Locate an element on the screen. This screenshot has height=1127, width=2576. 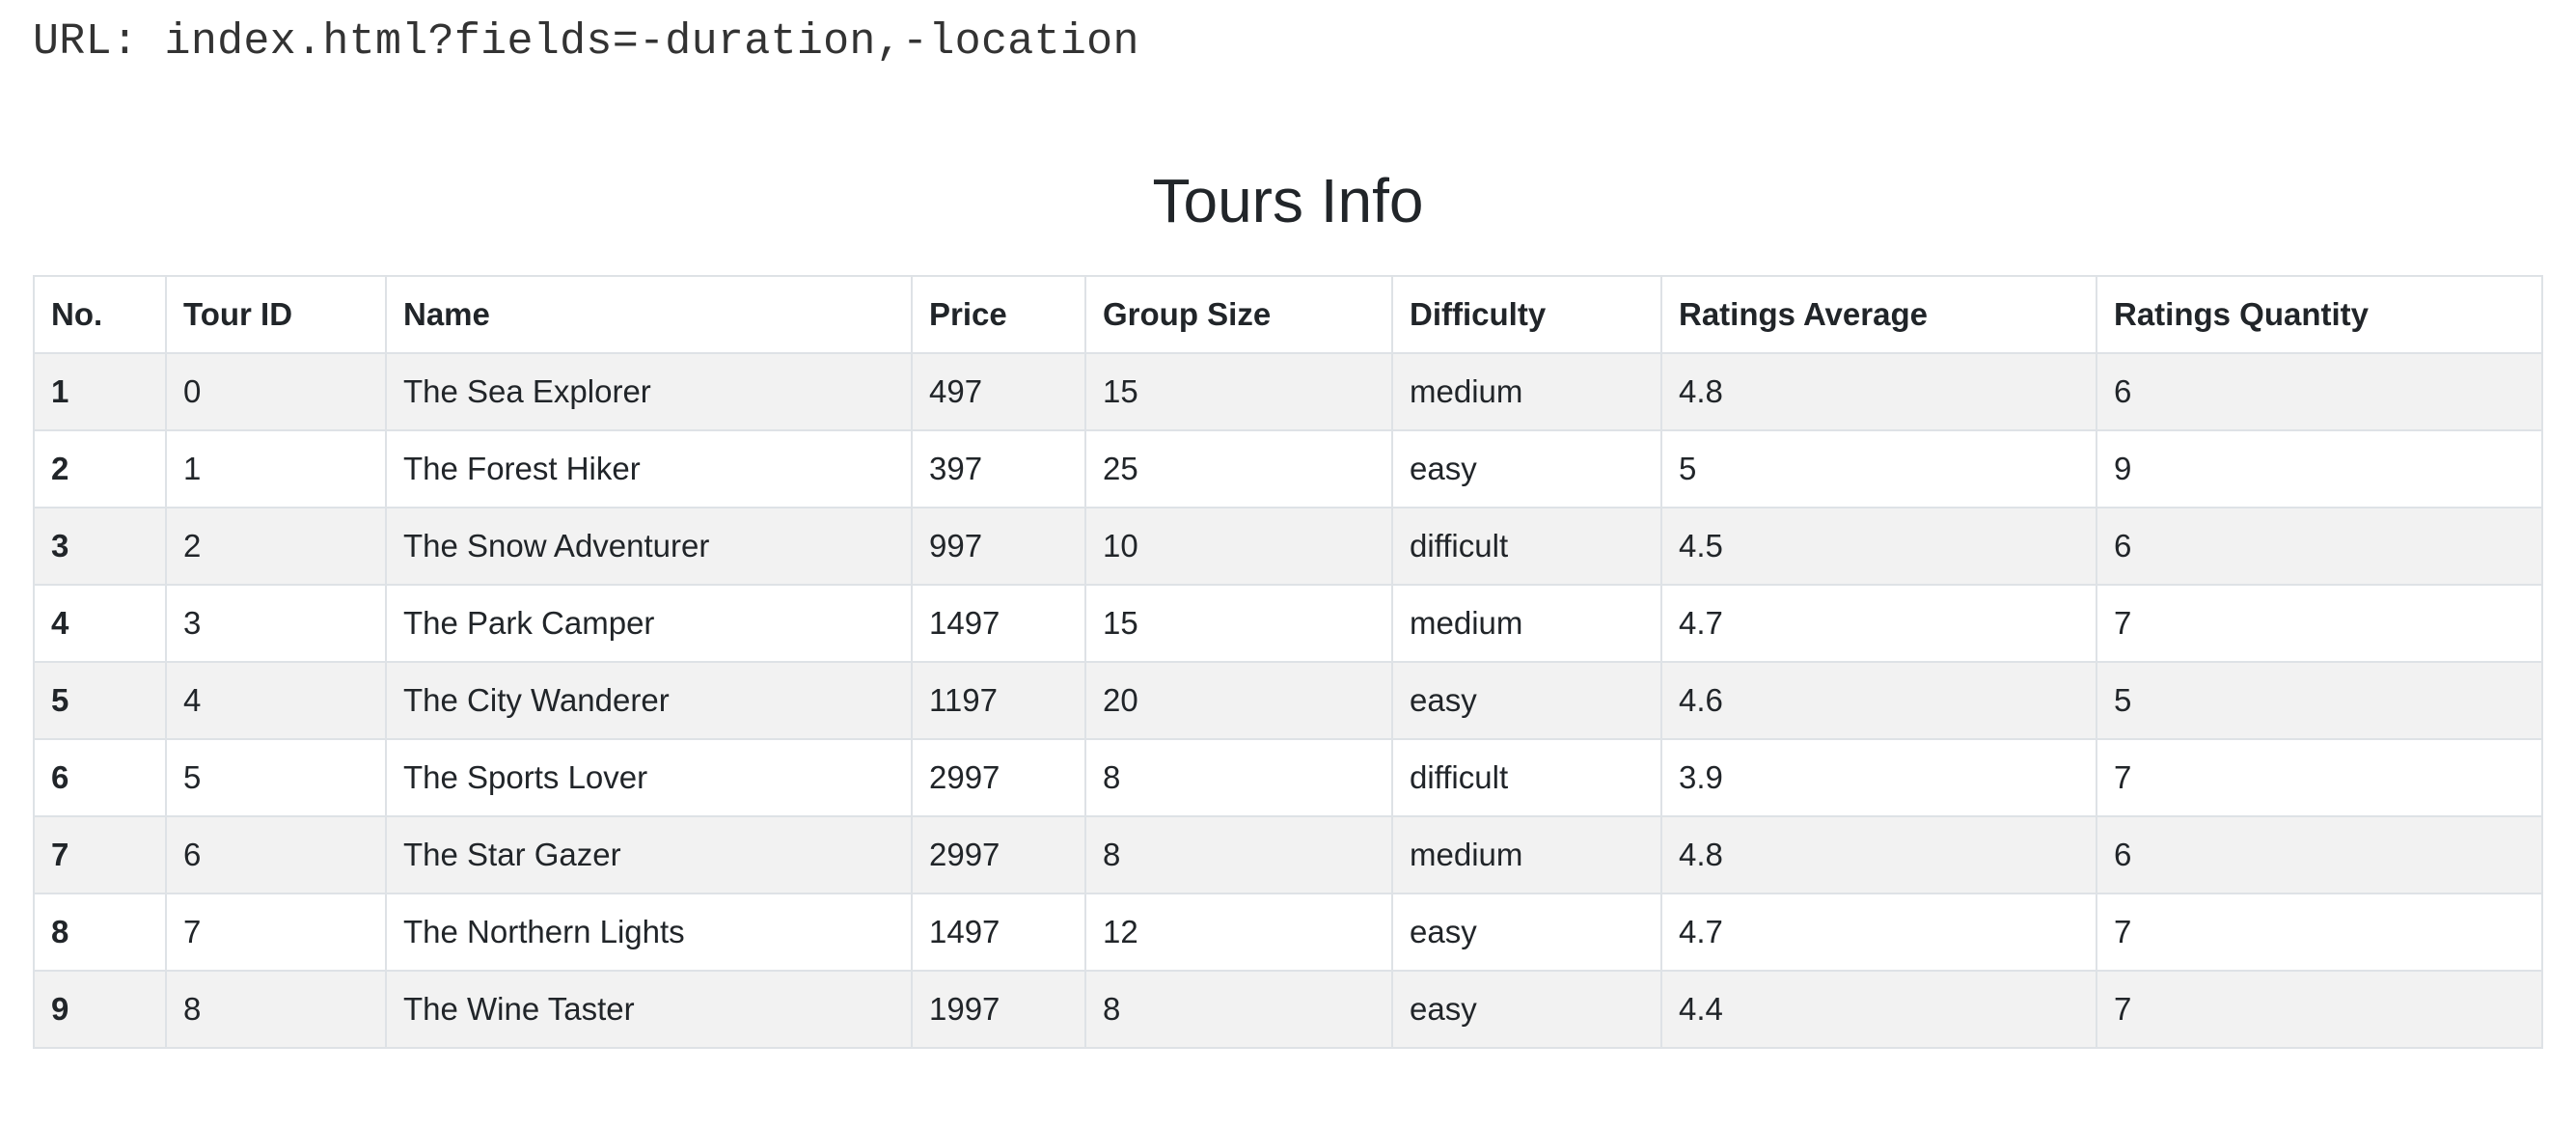
cell-no: 1 is located at coordinates (100, 391).